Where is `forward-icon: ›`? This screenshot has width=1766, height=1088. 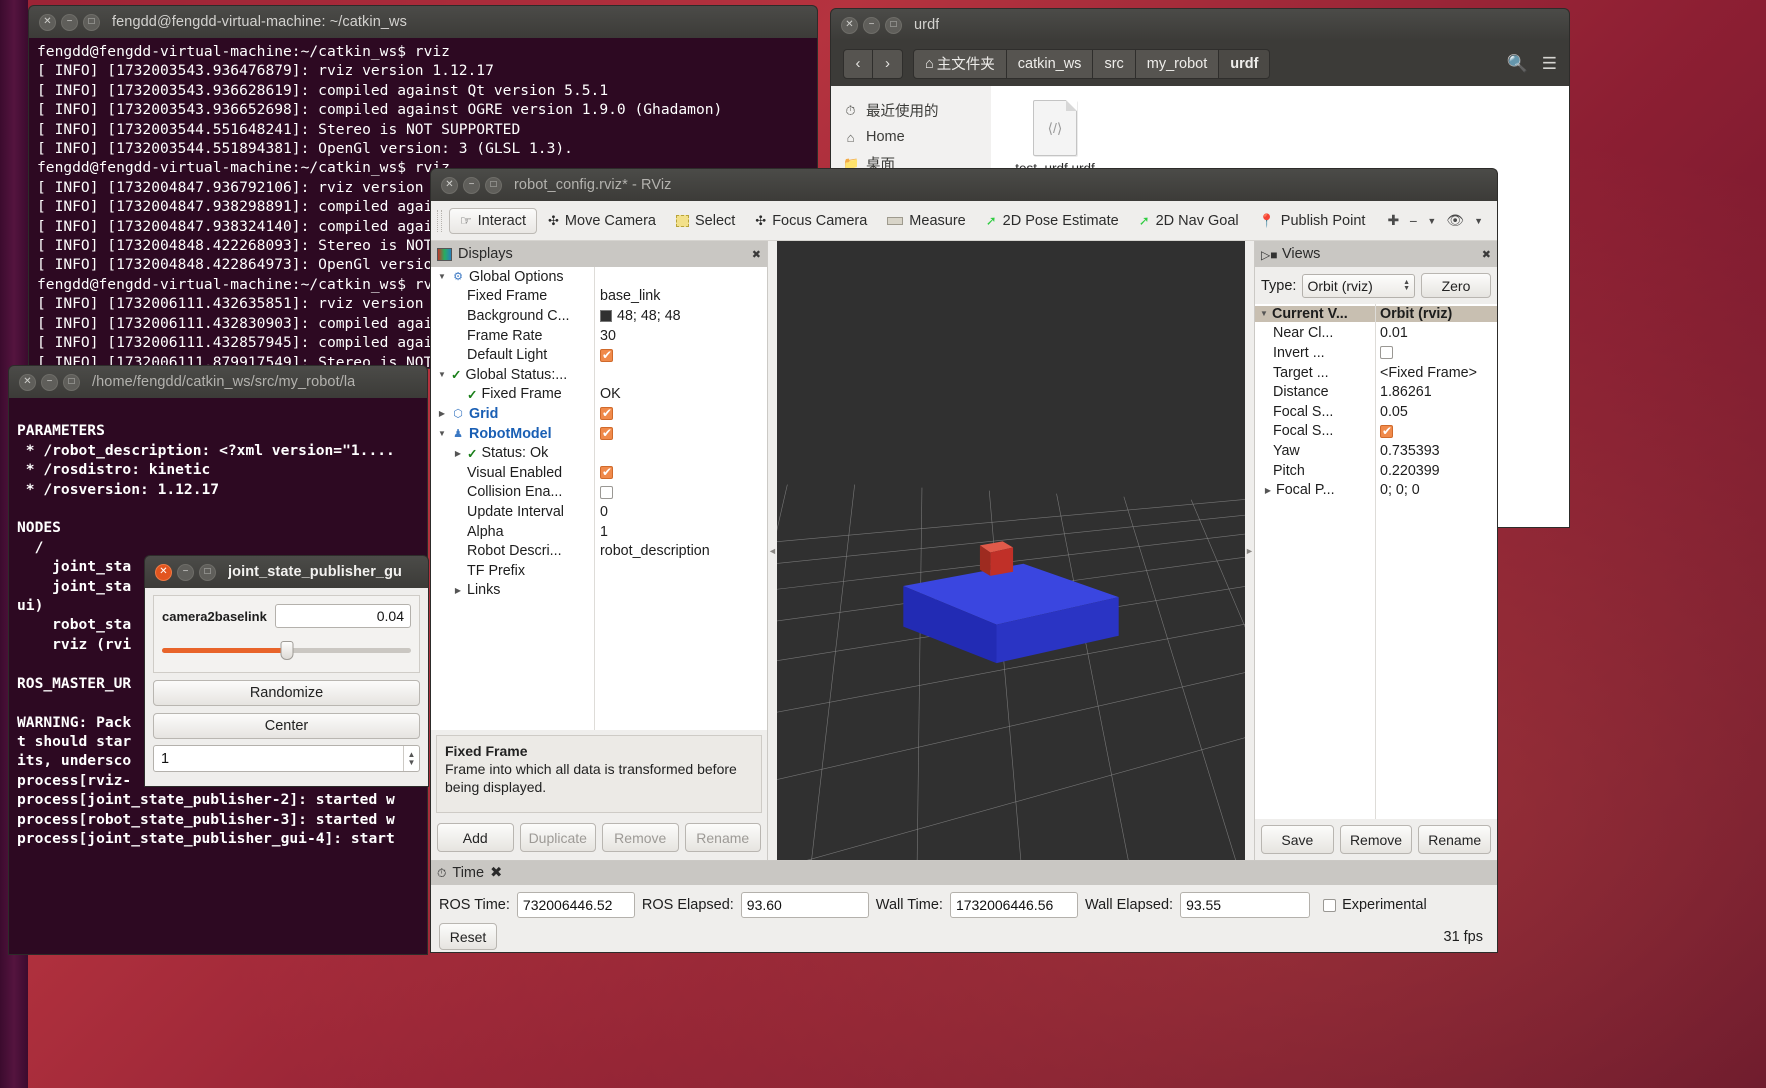
forward-icon: › is located at coordinates (888, 63).